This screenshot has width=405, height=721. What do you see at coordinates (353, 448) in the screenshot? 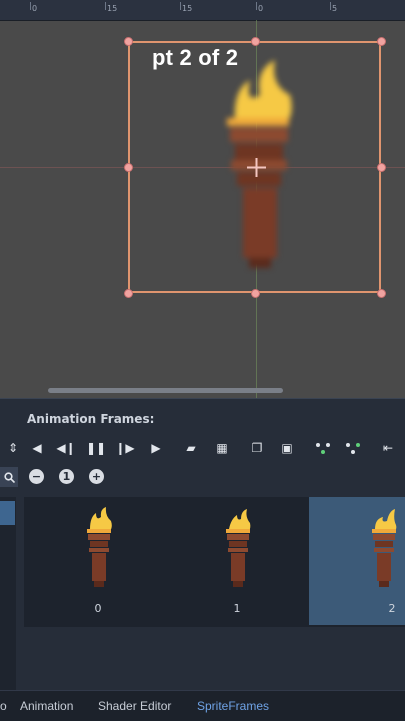
I see `move-right-icon` at bounding box center [353, 448].